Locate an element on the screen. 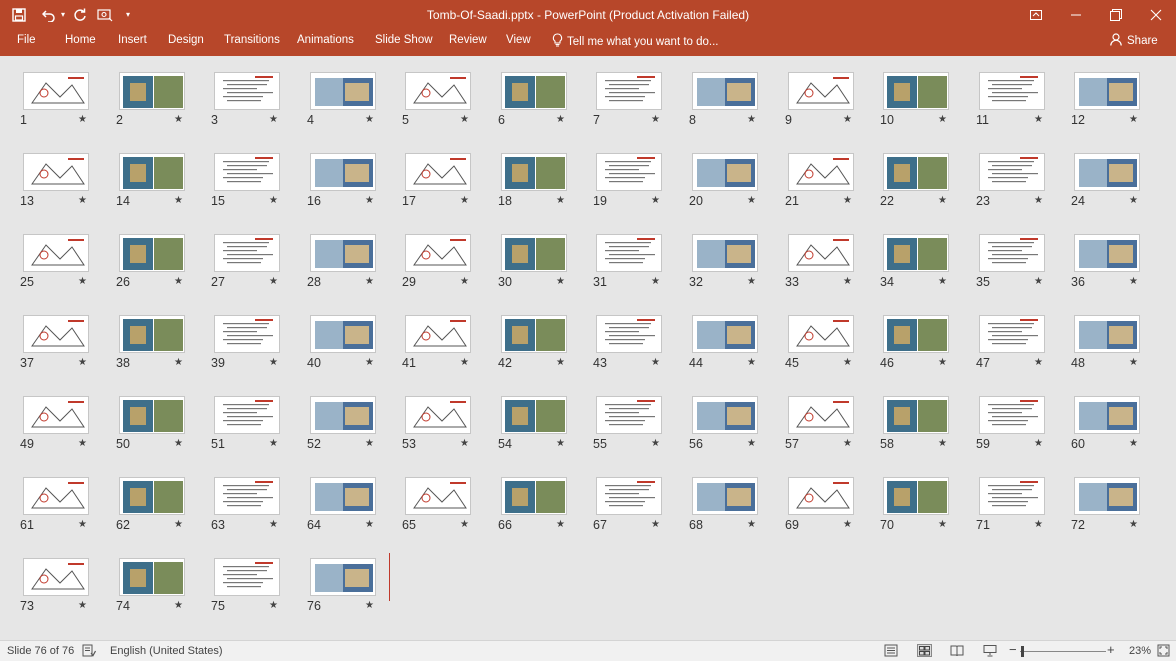 Image resolution: width=1176 pixels, height=661 pixels. undo-dropdown-icon: ▾ is located at coordinates (63, 14).